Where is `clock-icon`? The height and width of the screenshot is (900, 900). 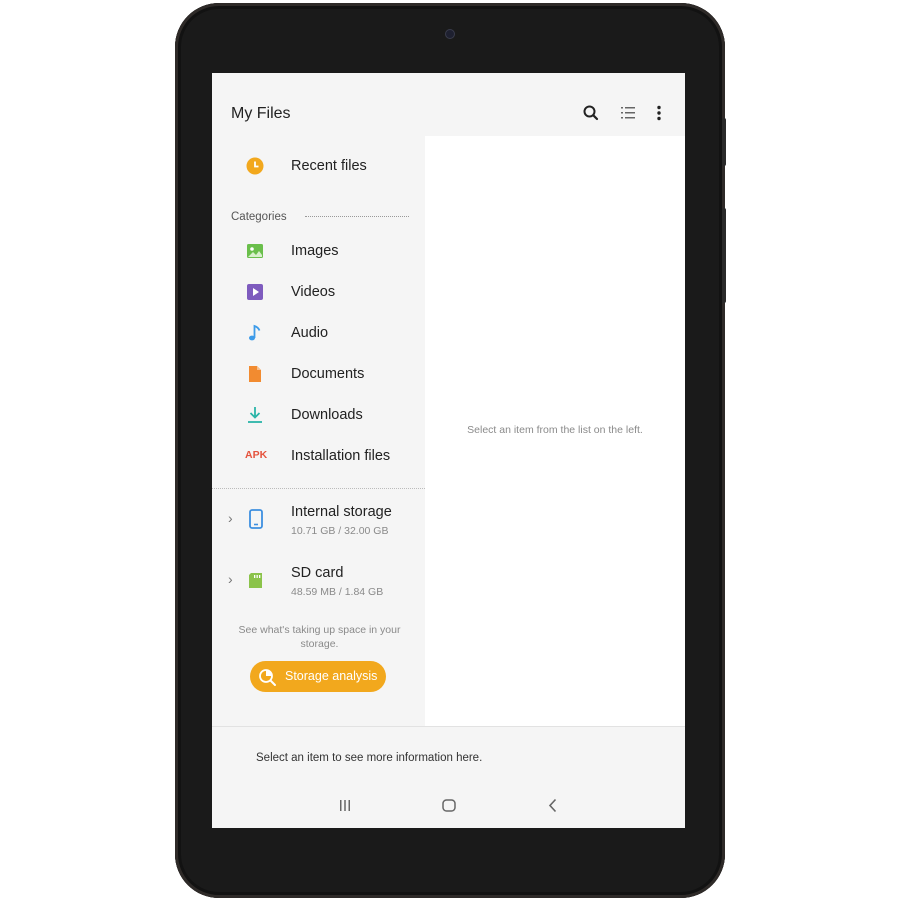
clock-icon is located at coordinates (255, 166).